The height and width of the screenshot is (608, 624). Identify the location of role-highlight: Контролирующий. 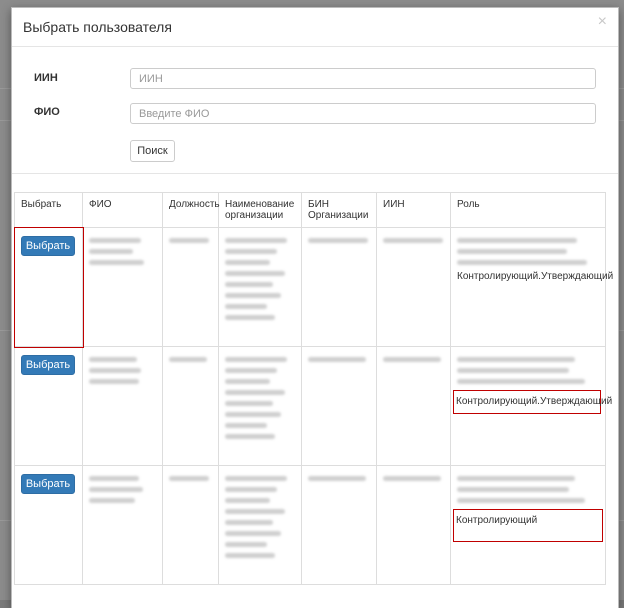
(528, 525).